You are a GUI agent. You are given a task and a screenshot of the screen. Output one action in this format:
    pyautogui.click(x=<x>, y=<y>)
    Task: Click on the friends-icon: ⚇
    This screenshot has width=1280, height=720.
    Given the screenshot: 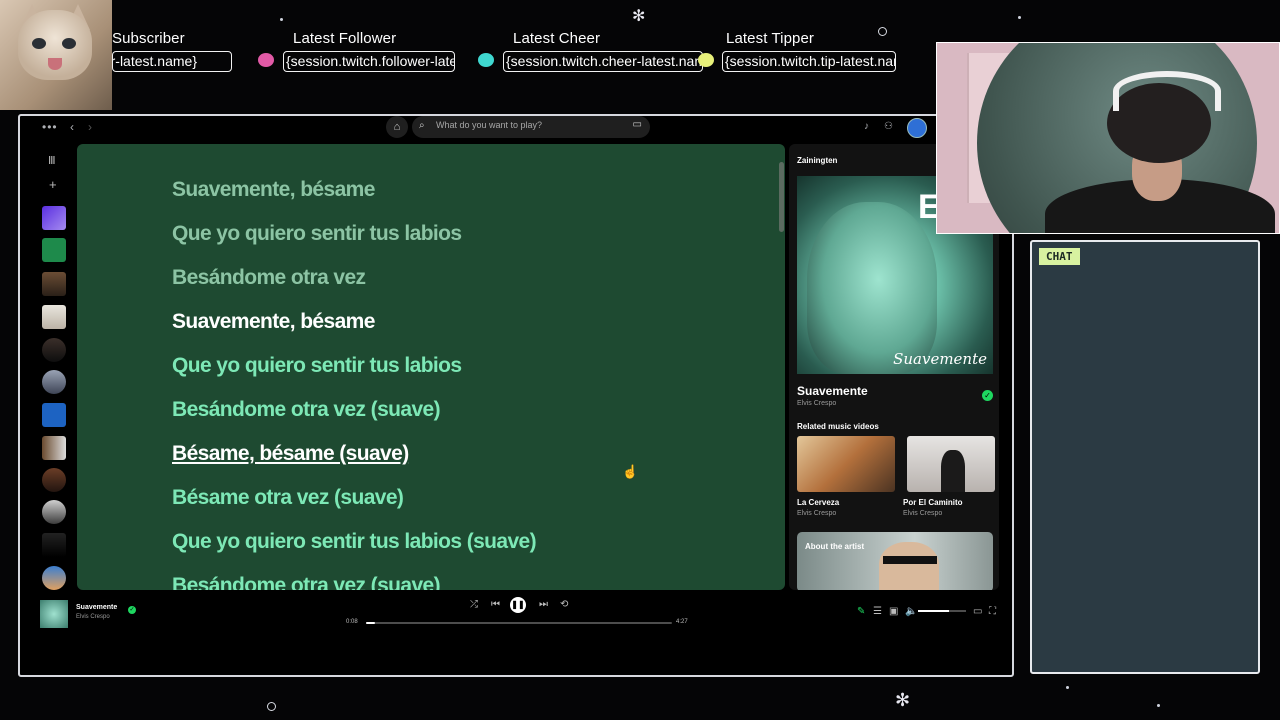 What is the action you would take?
    pyautogui.click(x=888, y=126)
    